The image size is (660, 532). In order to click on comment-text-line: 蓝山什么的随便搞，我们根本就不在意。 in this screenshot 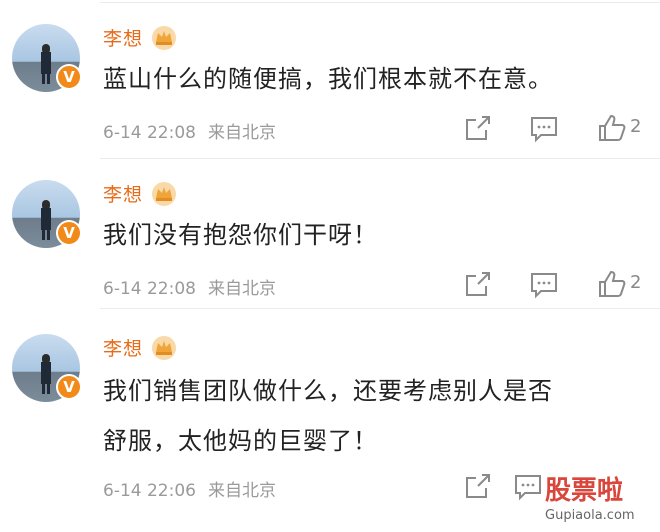, I will do `click(328, 79)`.